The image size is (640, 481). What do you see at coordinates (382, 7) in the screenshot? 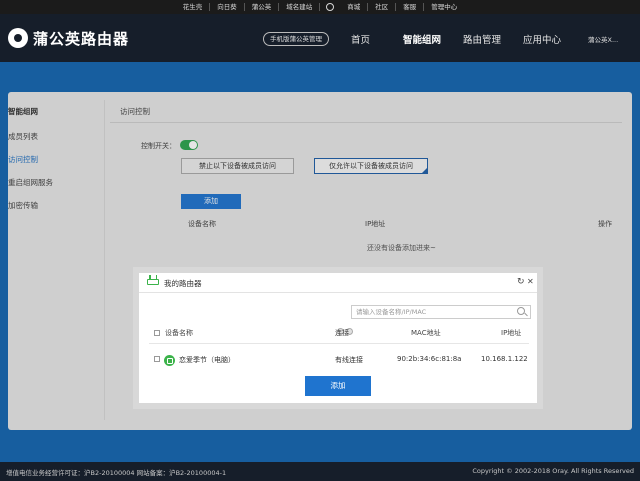
I see `top-link-community: 社区` at bounding box center [382, 7].